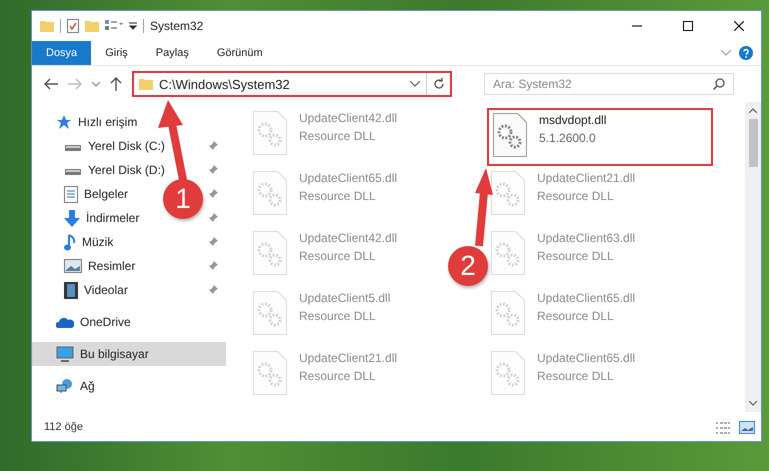 The height and width of the screenshot is (471, 769). Describe the element at coordinates (719, 84) in the screenshot. I see `search-icon` at that location.